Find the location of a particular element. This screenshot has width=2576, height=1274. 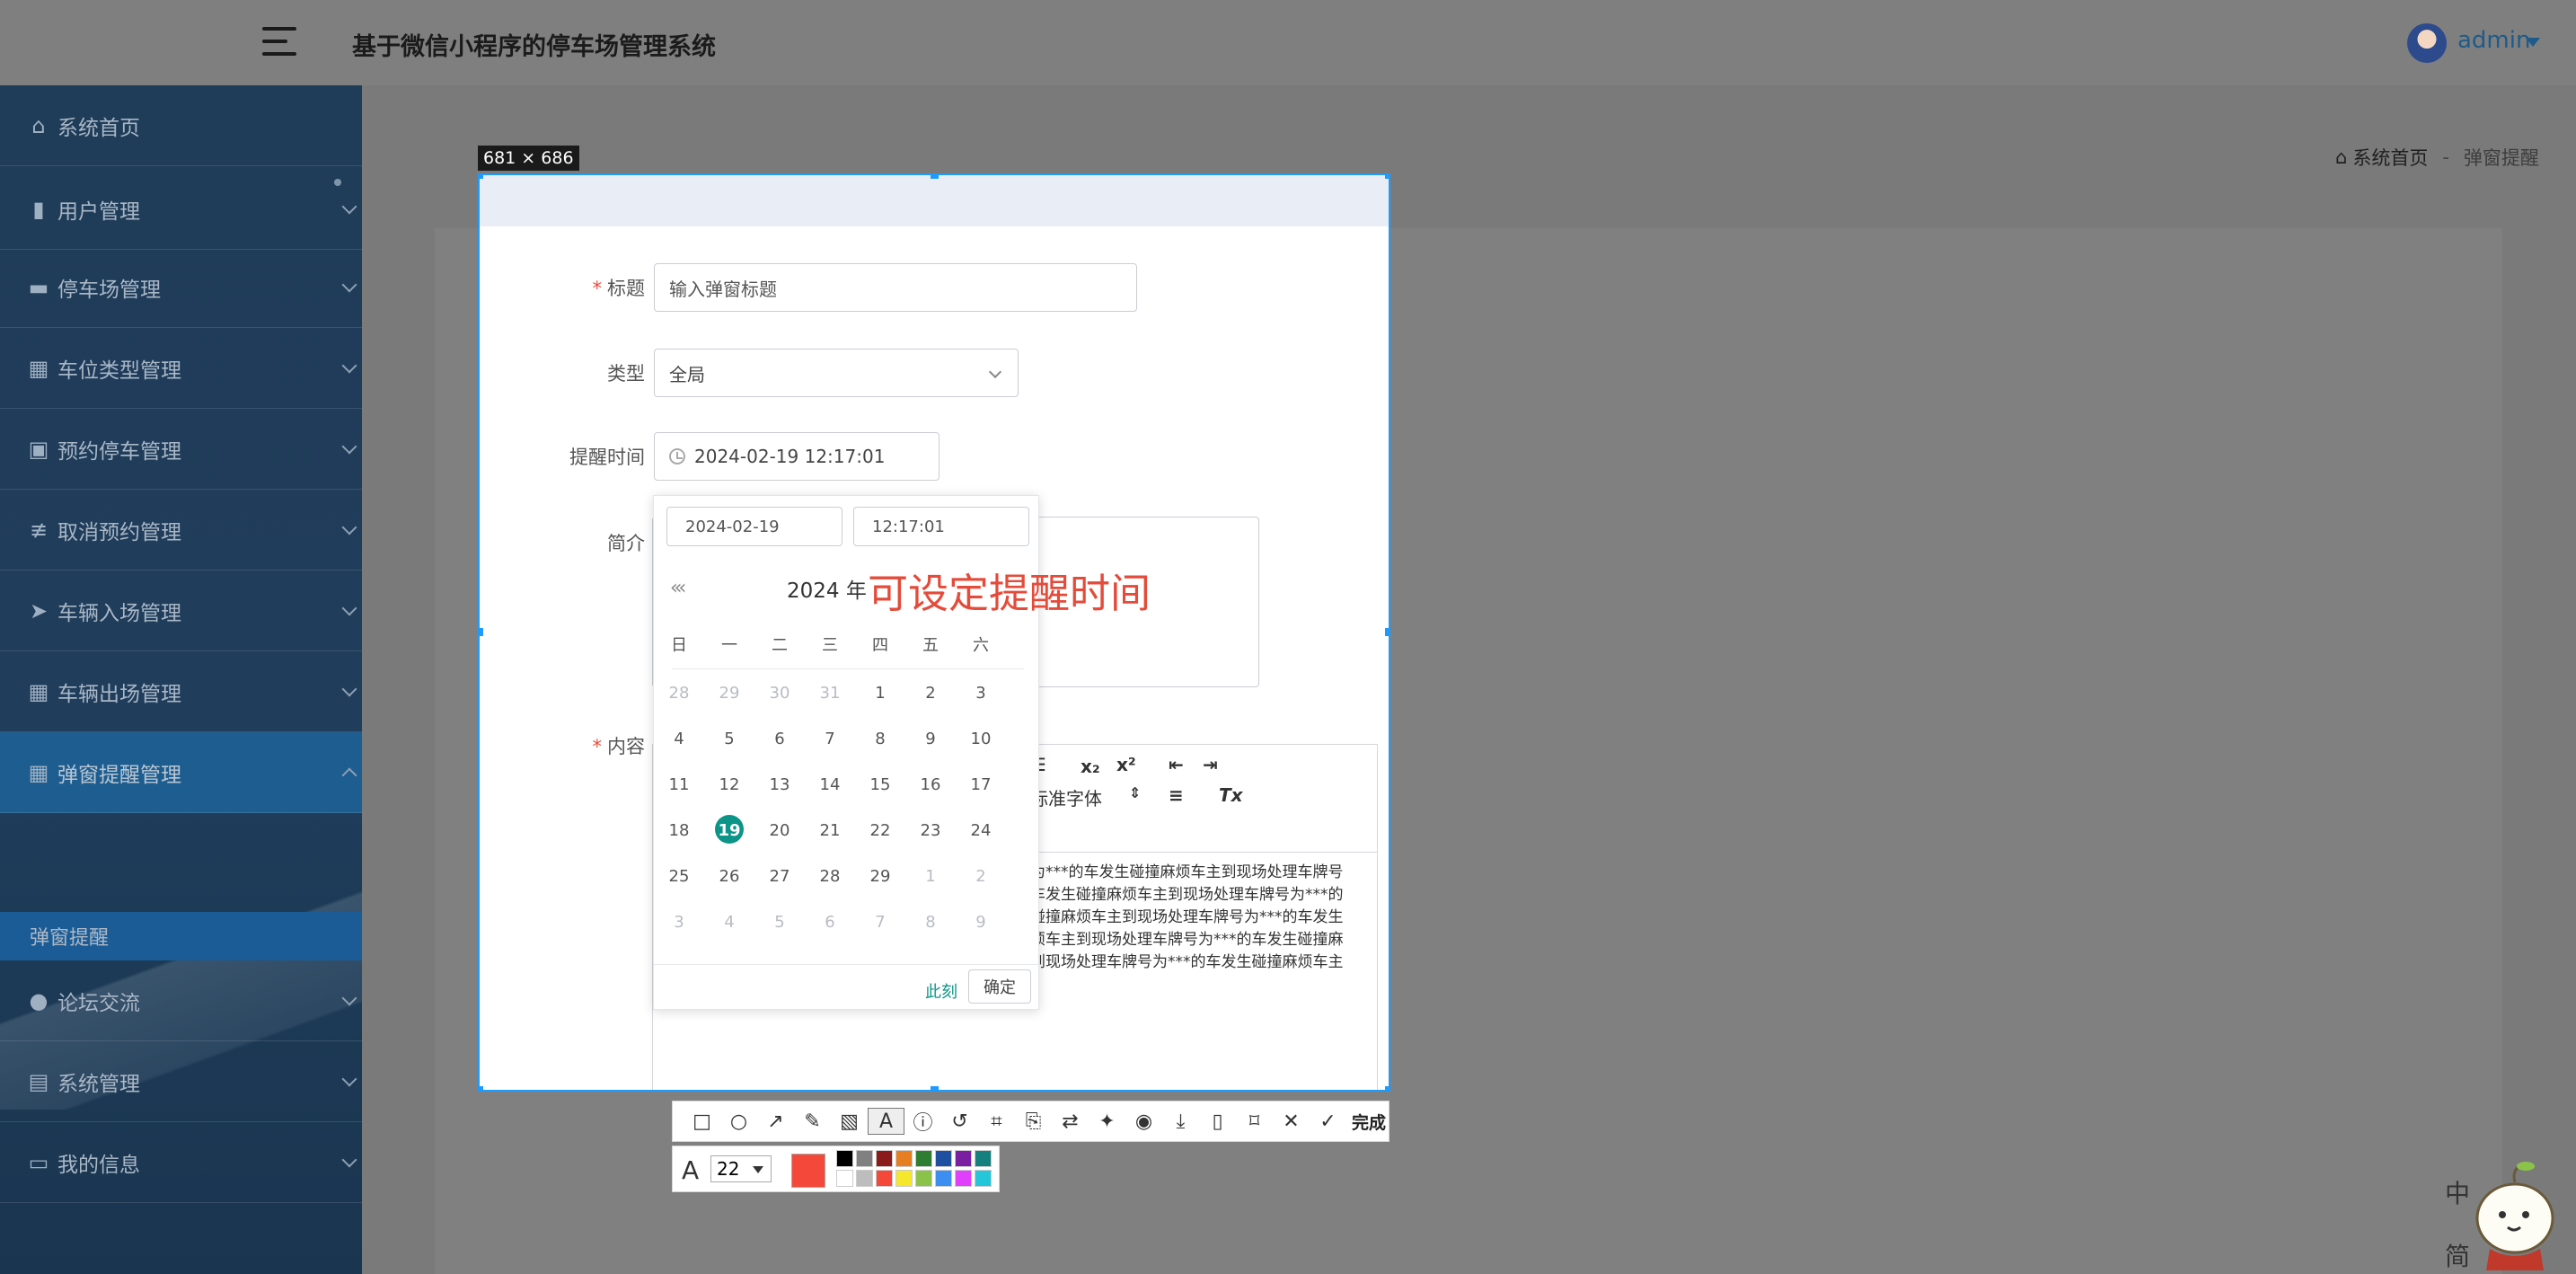

sidebar-item: ● 论坛交流 is located at coordinates (181, 1001).